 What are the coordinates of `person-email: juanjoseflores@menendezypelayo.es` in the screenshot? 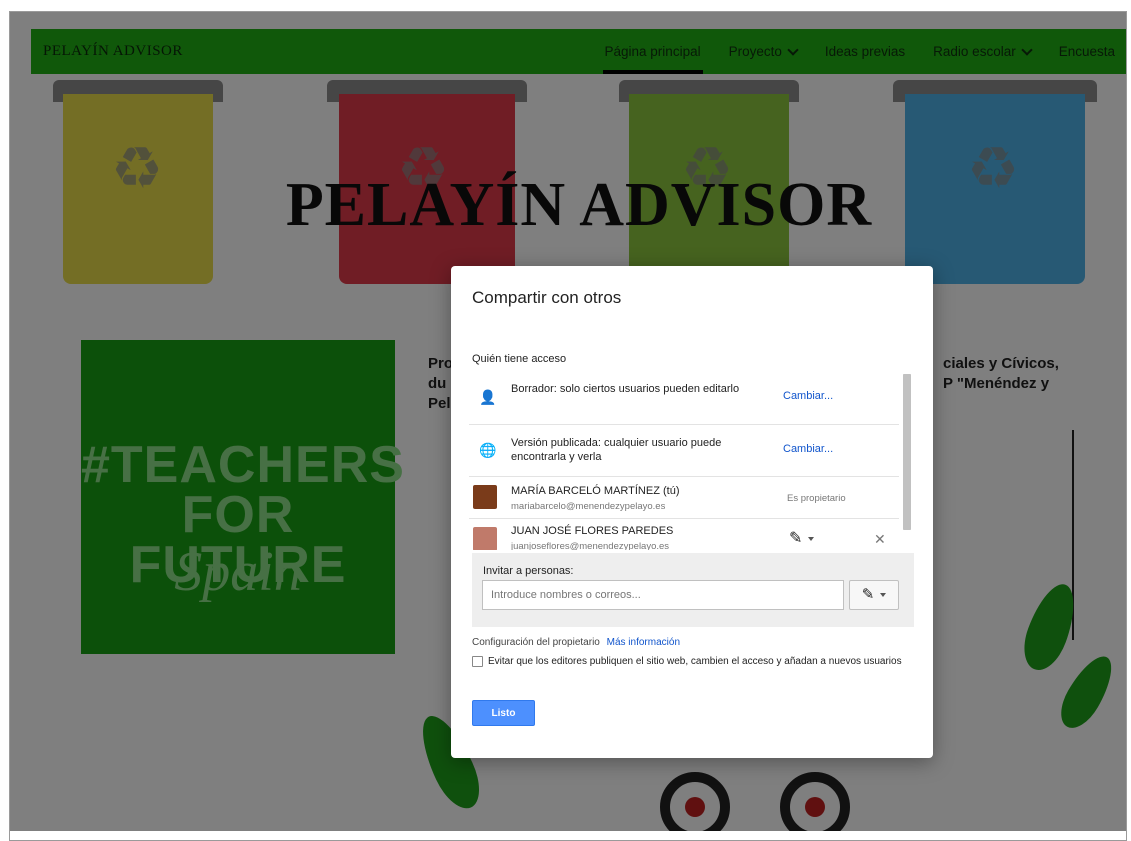 It's located at (590, 545).